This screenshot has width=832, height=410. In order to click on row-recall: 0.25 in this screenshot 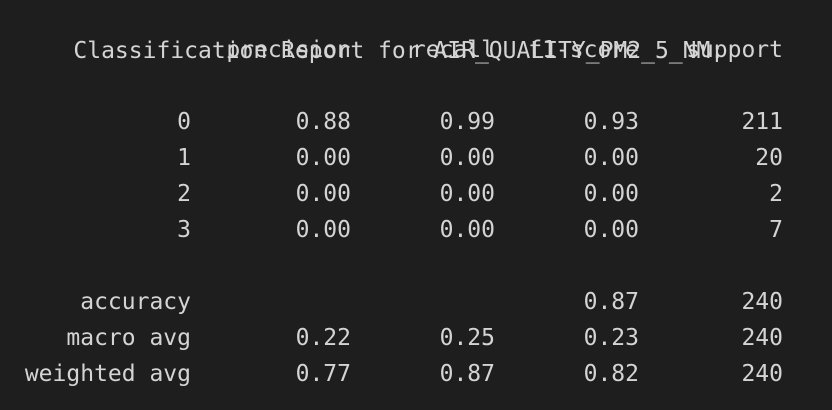, I will do `click(467, 338)`.